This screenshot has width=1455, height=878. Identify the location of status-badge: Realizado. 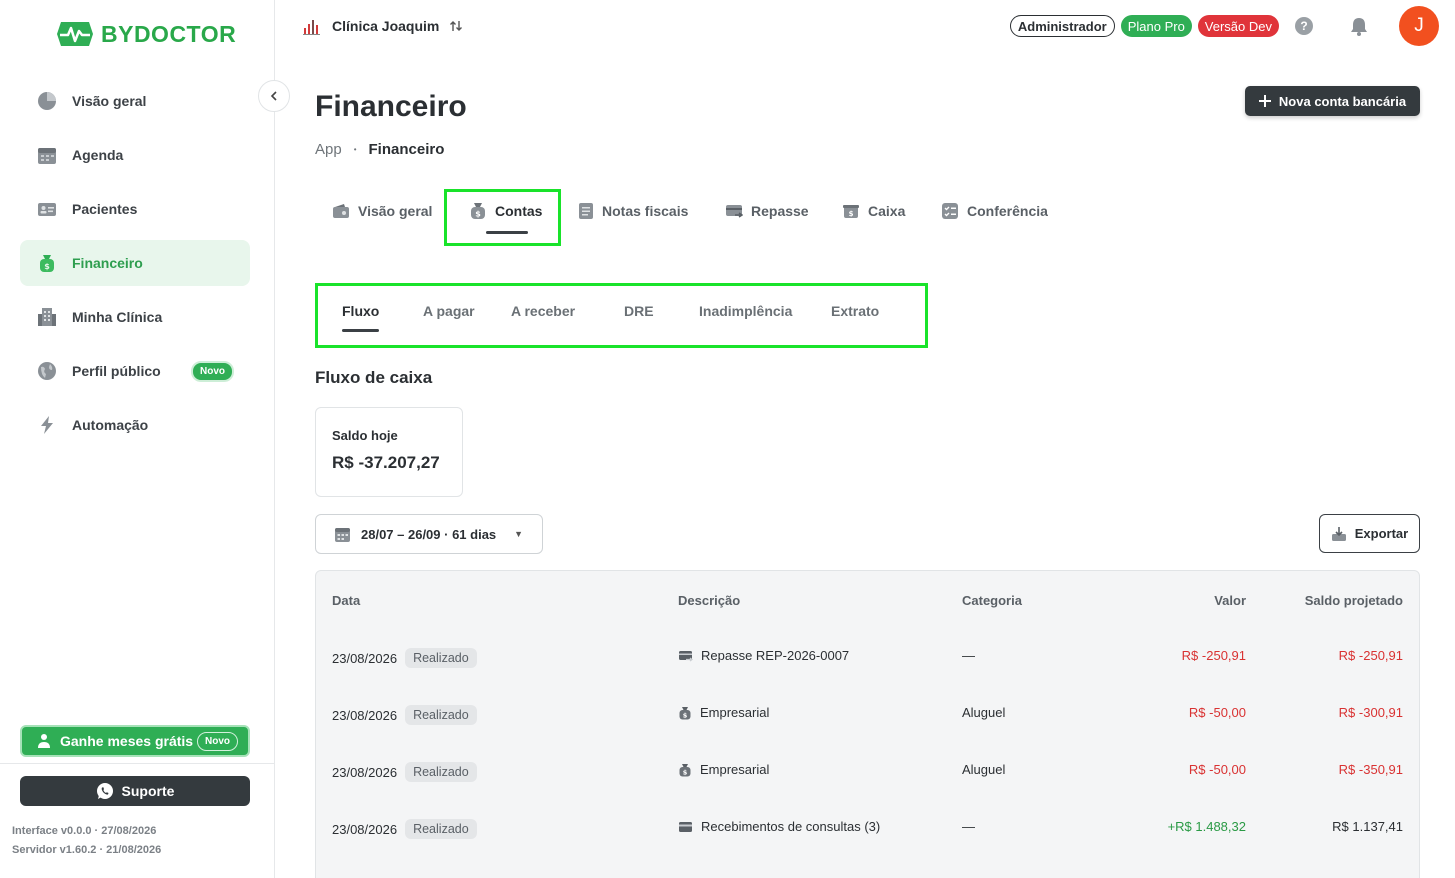
(441, 829).